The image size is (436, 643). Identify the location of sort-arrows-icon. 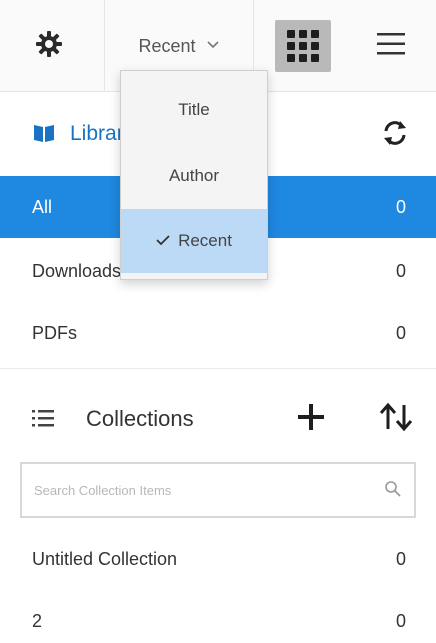
(396, 419).